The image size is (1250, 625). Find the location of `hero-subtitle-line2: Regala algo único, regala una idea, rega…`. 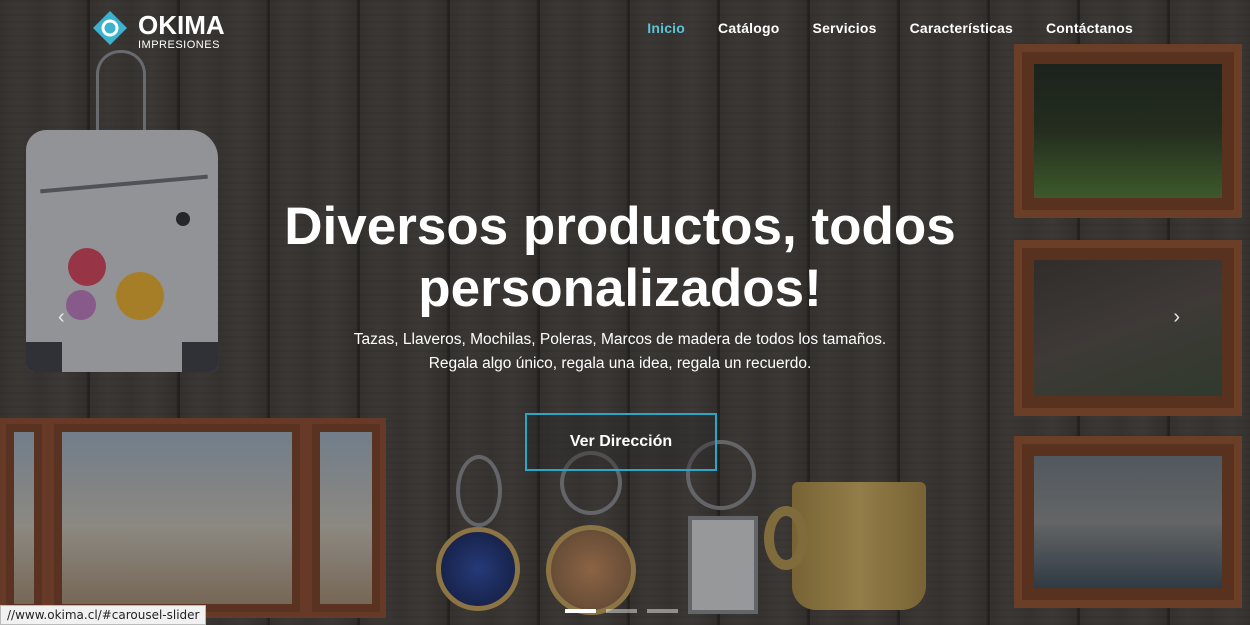

hero-subtitle-line2: Regala algo único, regala una idea, rega… is located at coordinates (620, 363).